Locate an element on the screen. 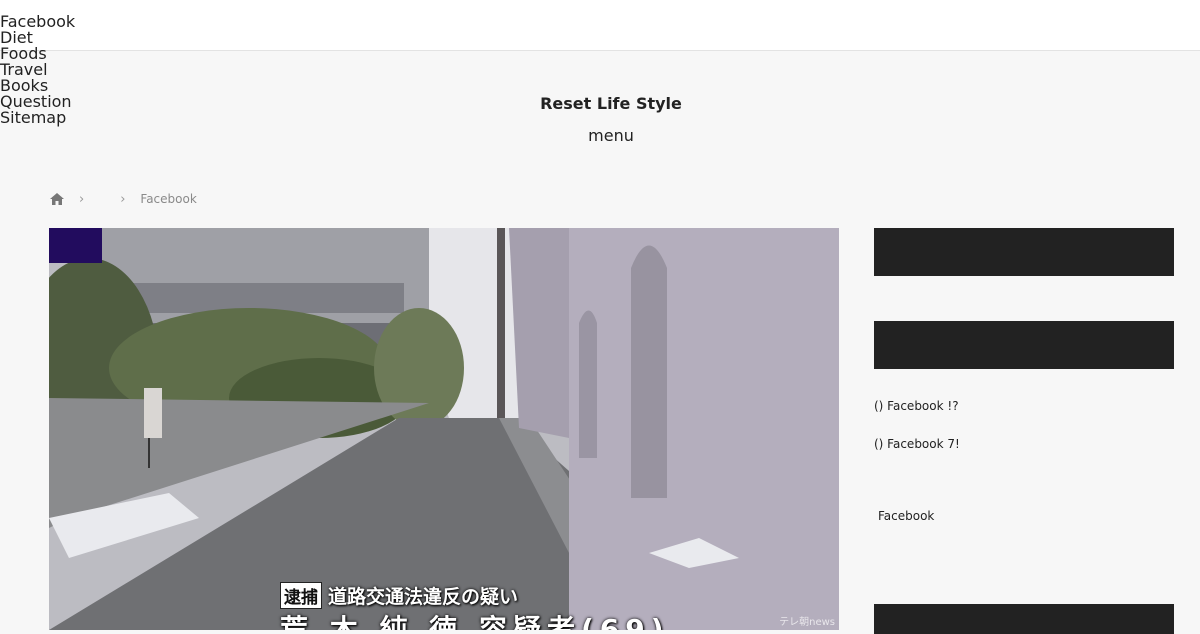 The width and height of the screenshot is (1200, 634). sidebar-post-link: () Facebook !? is located at coordinates (916, 406).